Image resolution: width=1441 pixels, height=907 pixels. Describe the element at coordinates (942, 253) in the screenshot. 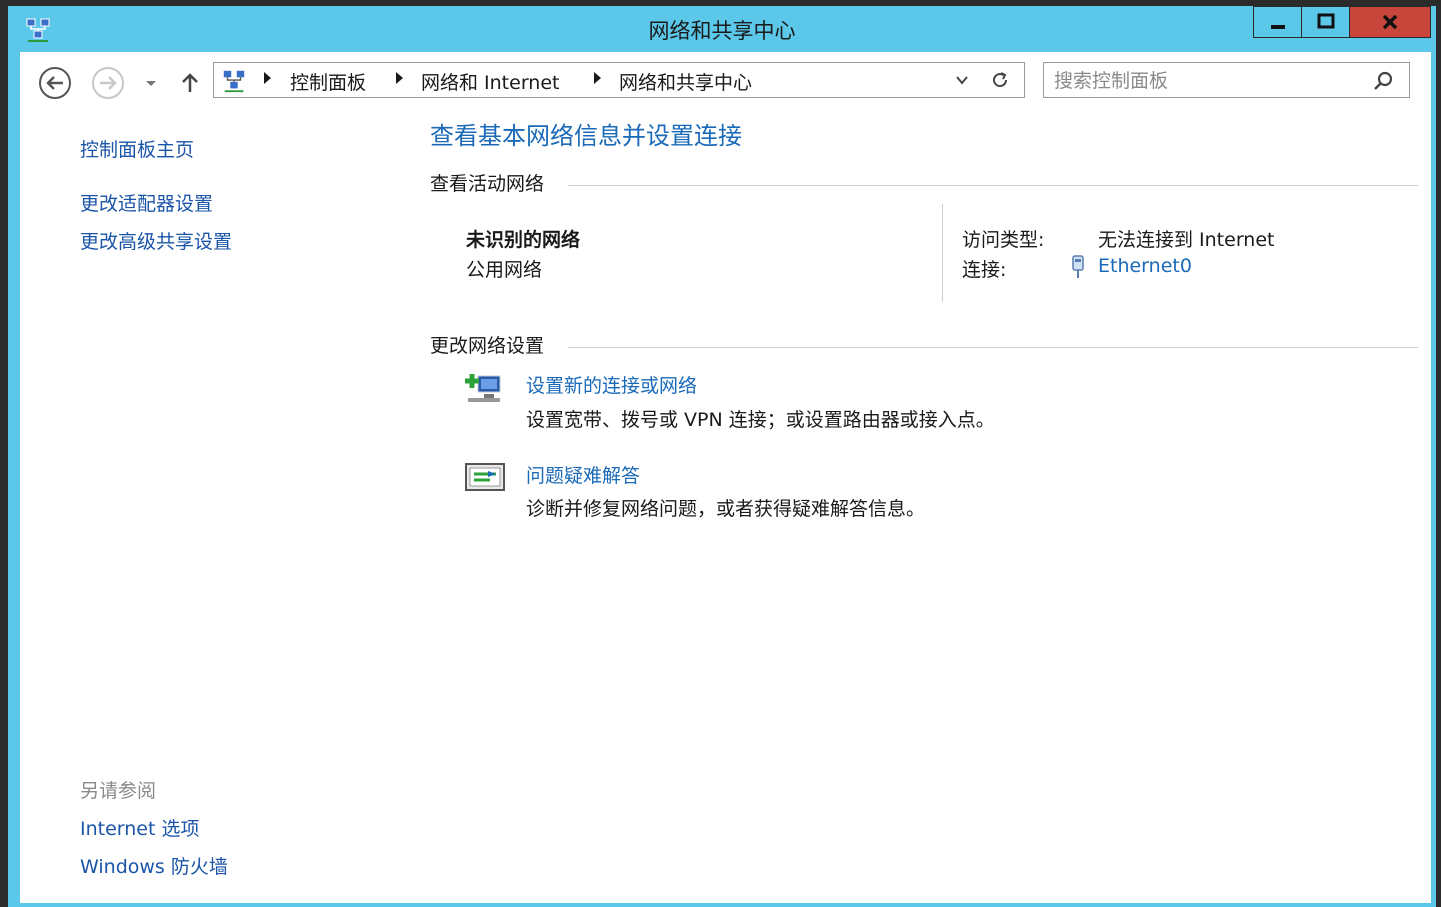

I see `network-divider` at that location.